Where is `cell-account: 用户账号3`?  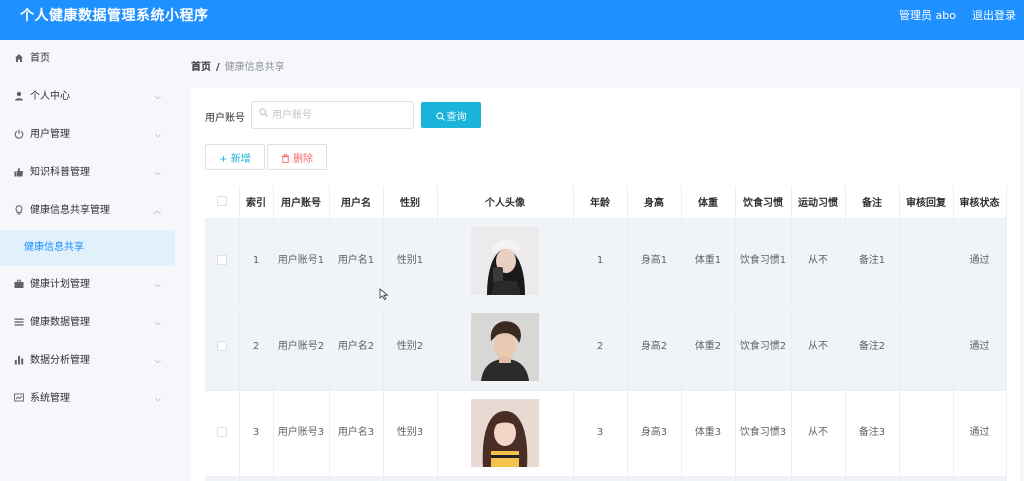 cell-account: 用户账号3 is located at coordinates (301, 433).